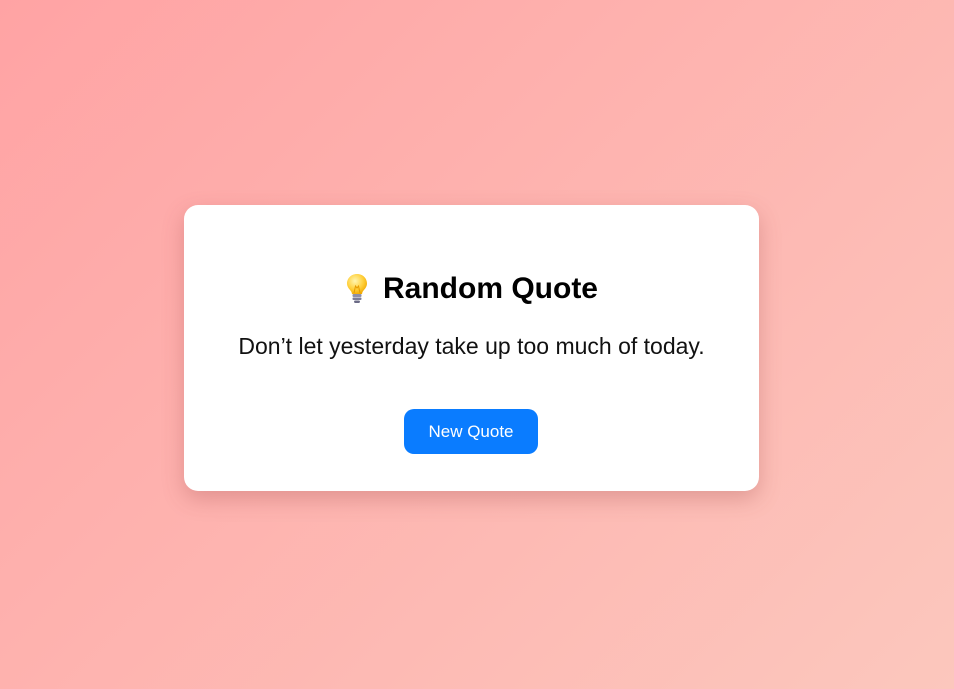 This screenshot has height=689, width=954. I want to click on card-title: Random Quote, so click(471, 289).